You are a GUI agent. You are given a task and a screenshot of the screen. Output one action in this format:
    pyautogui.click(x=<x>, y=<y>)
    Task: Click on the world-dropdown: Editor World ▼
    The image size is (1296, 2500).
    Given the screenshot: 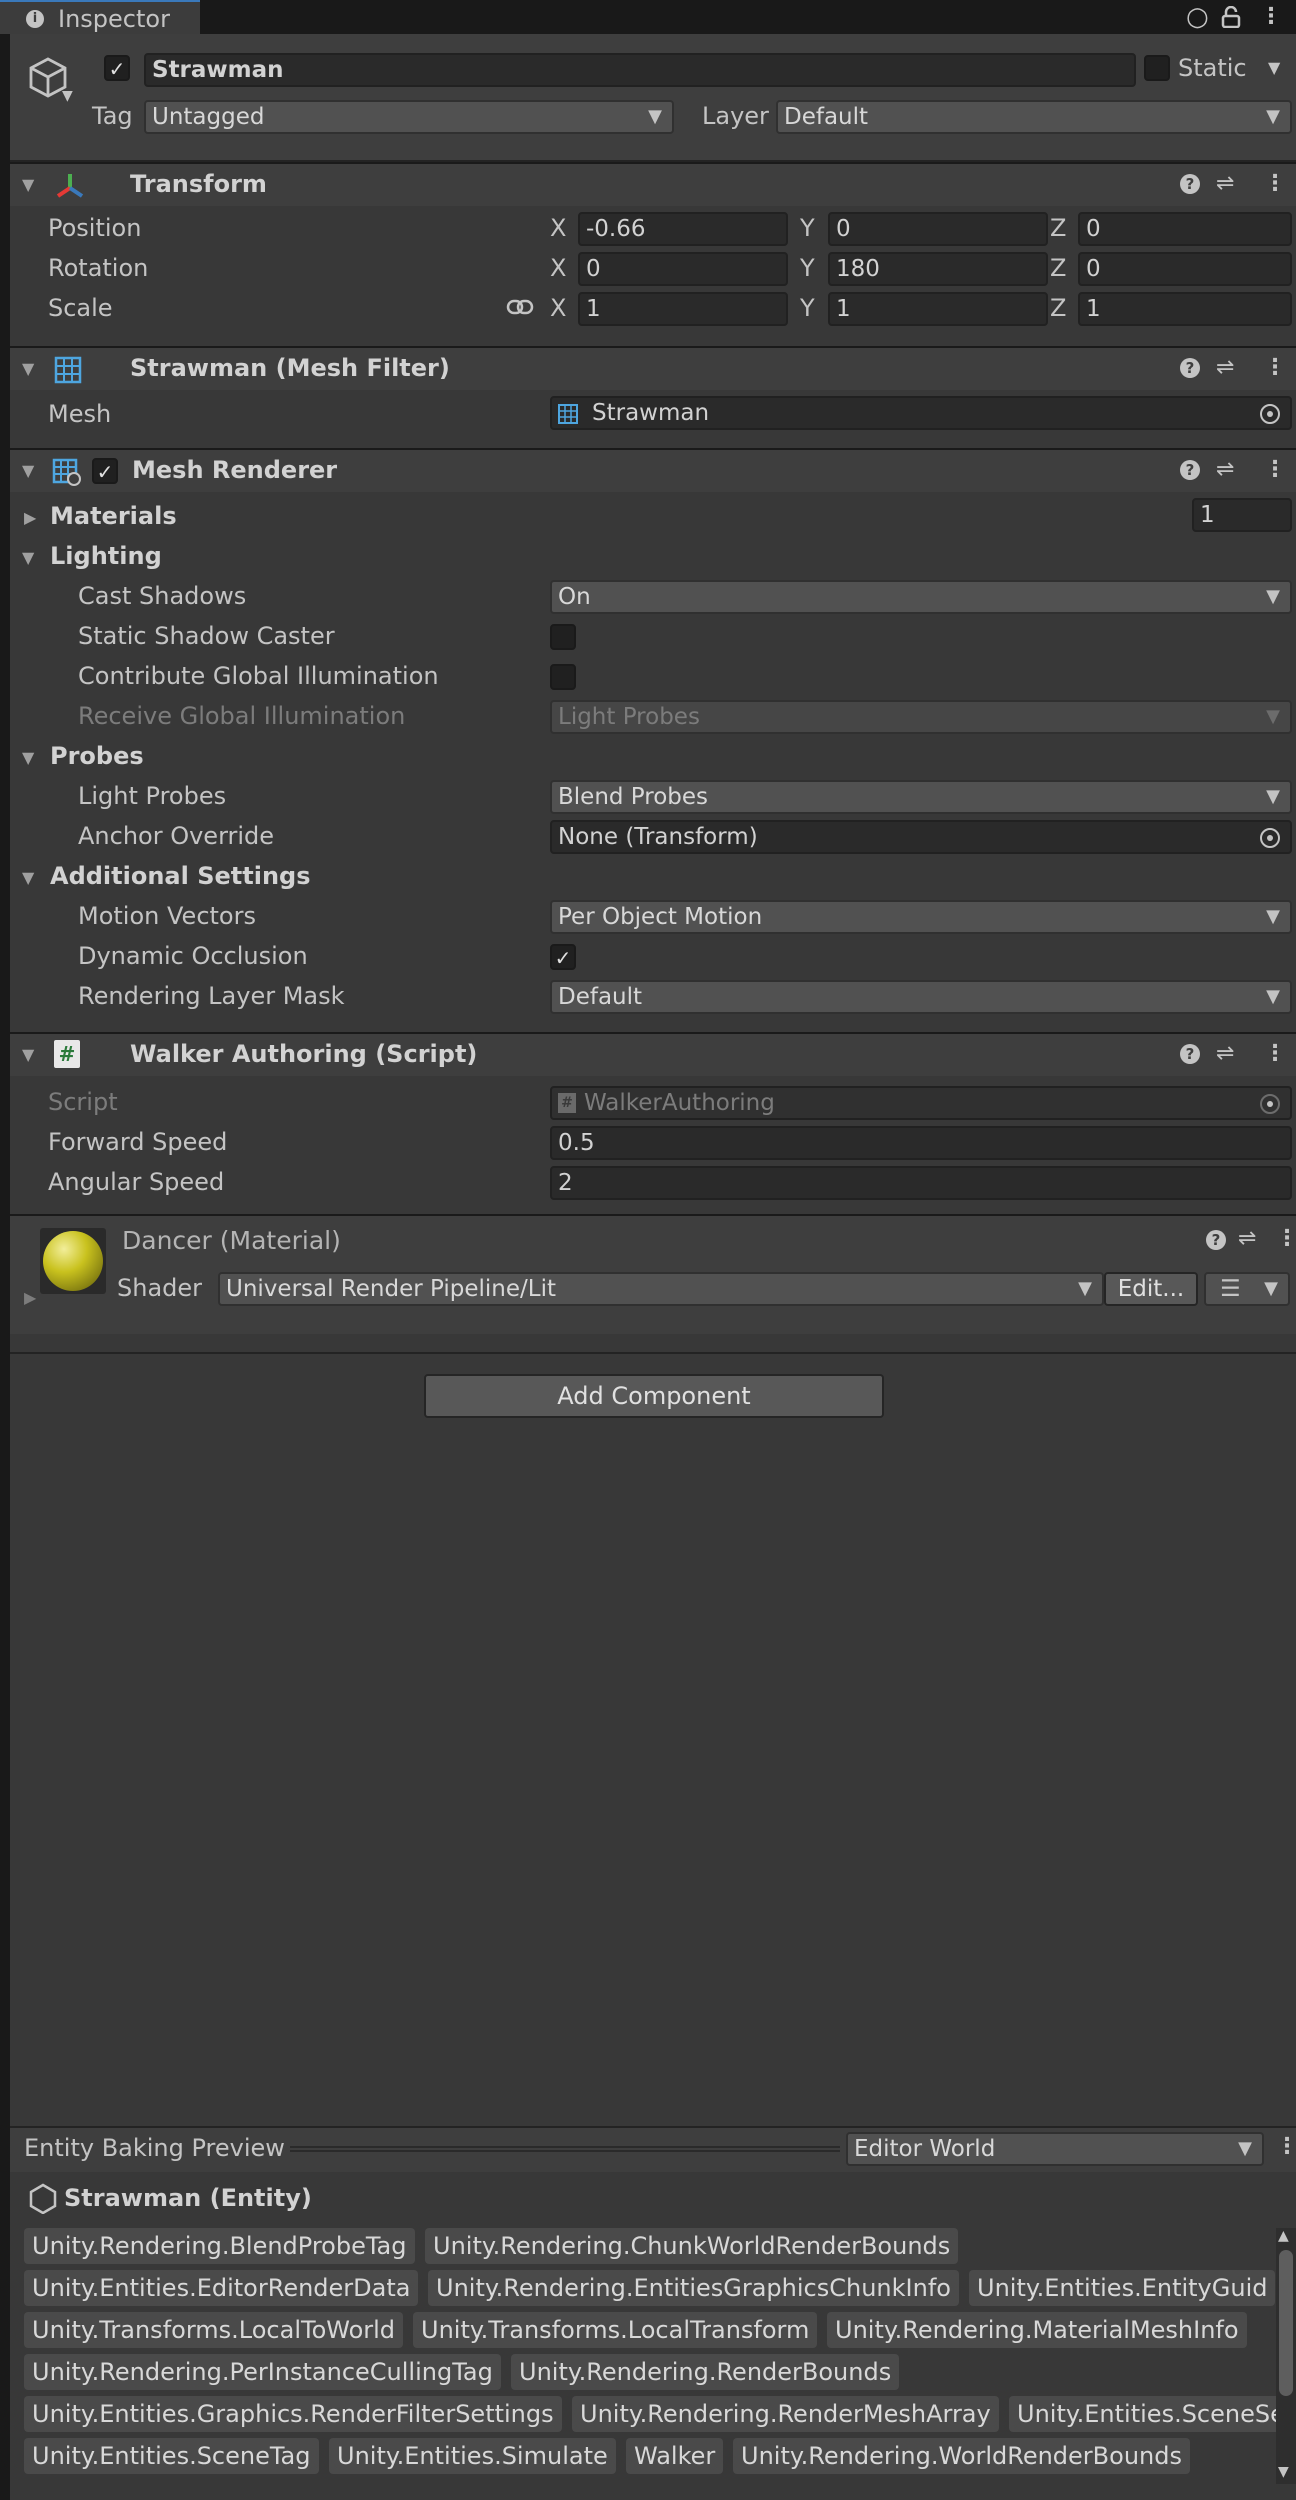 What is the action you would take?
    pyautogui.click(x=1055, y=2149)
    